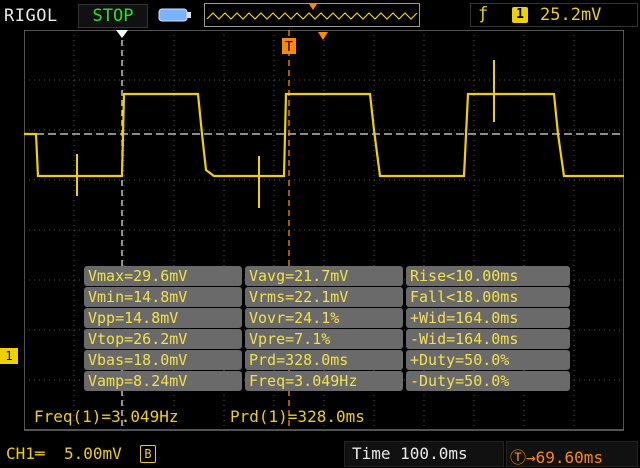 This screenshot has height=468, width=640. What do you see at coordinates (163, 318) in the screenshot?
I see `measurement-cell: Vpp=14.8mV` at bounding box center [163, 318].